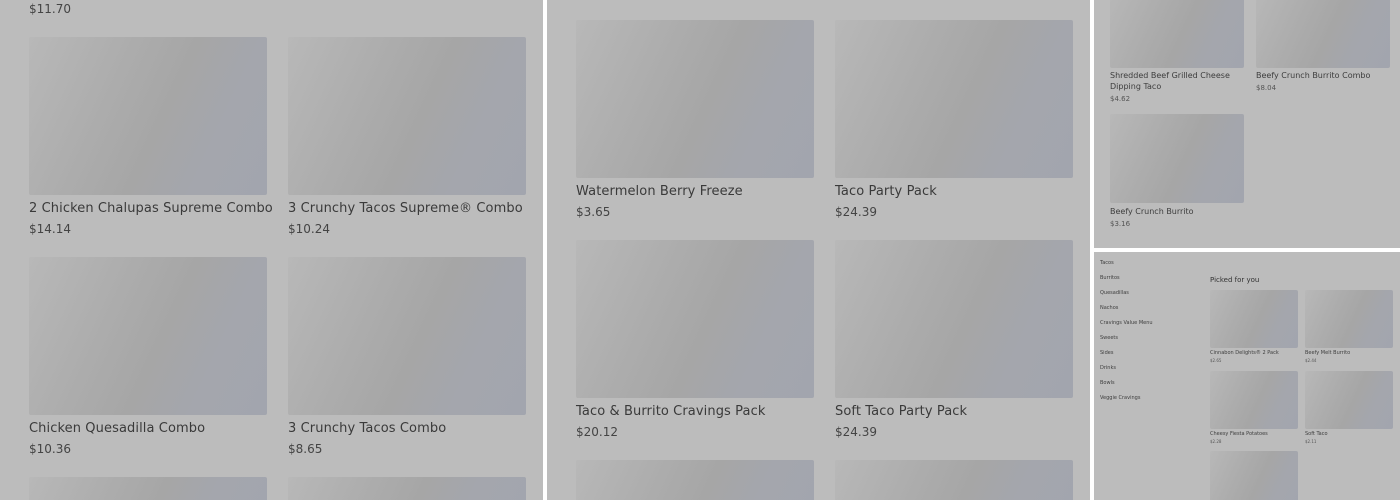 The image size is (1400, 500). What do you see at coordinates (1266, 88) in the screenshot?
I see `item-price: $8.04` at bounding box center [1266, 88].